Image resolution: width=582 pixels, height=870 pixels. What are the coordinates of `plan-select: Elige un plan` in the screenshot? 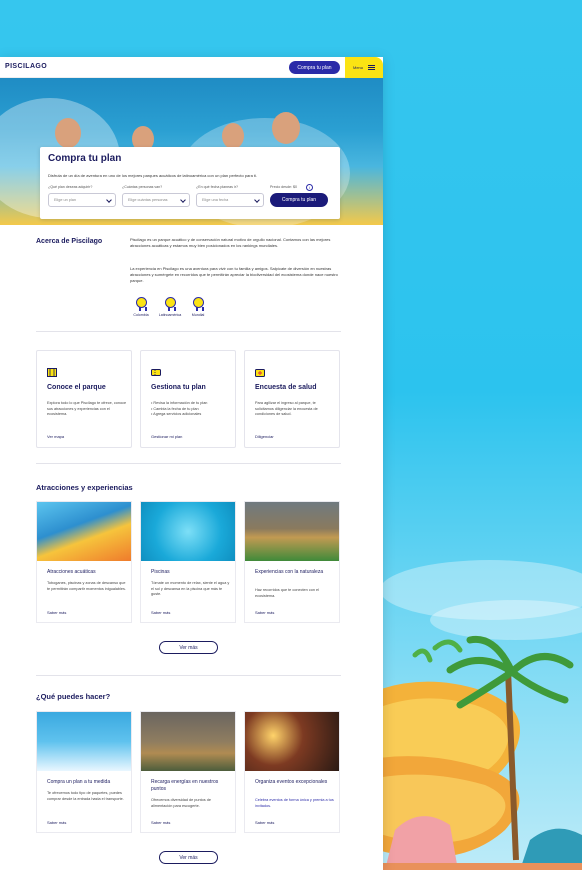 It's located at (82, 200).